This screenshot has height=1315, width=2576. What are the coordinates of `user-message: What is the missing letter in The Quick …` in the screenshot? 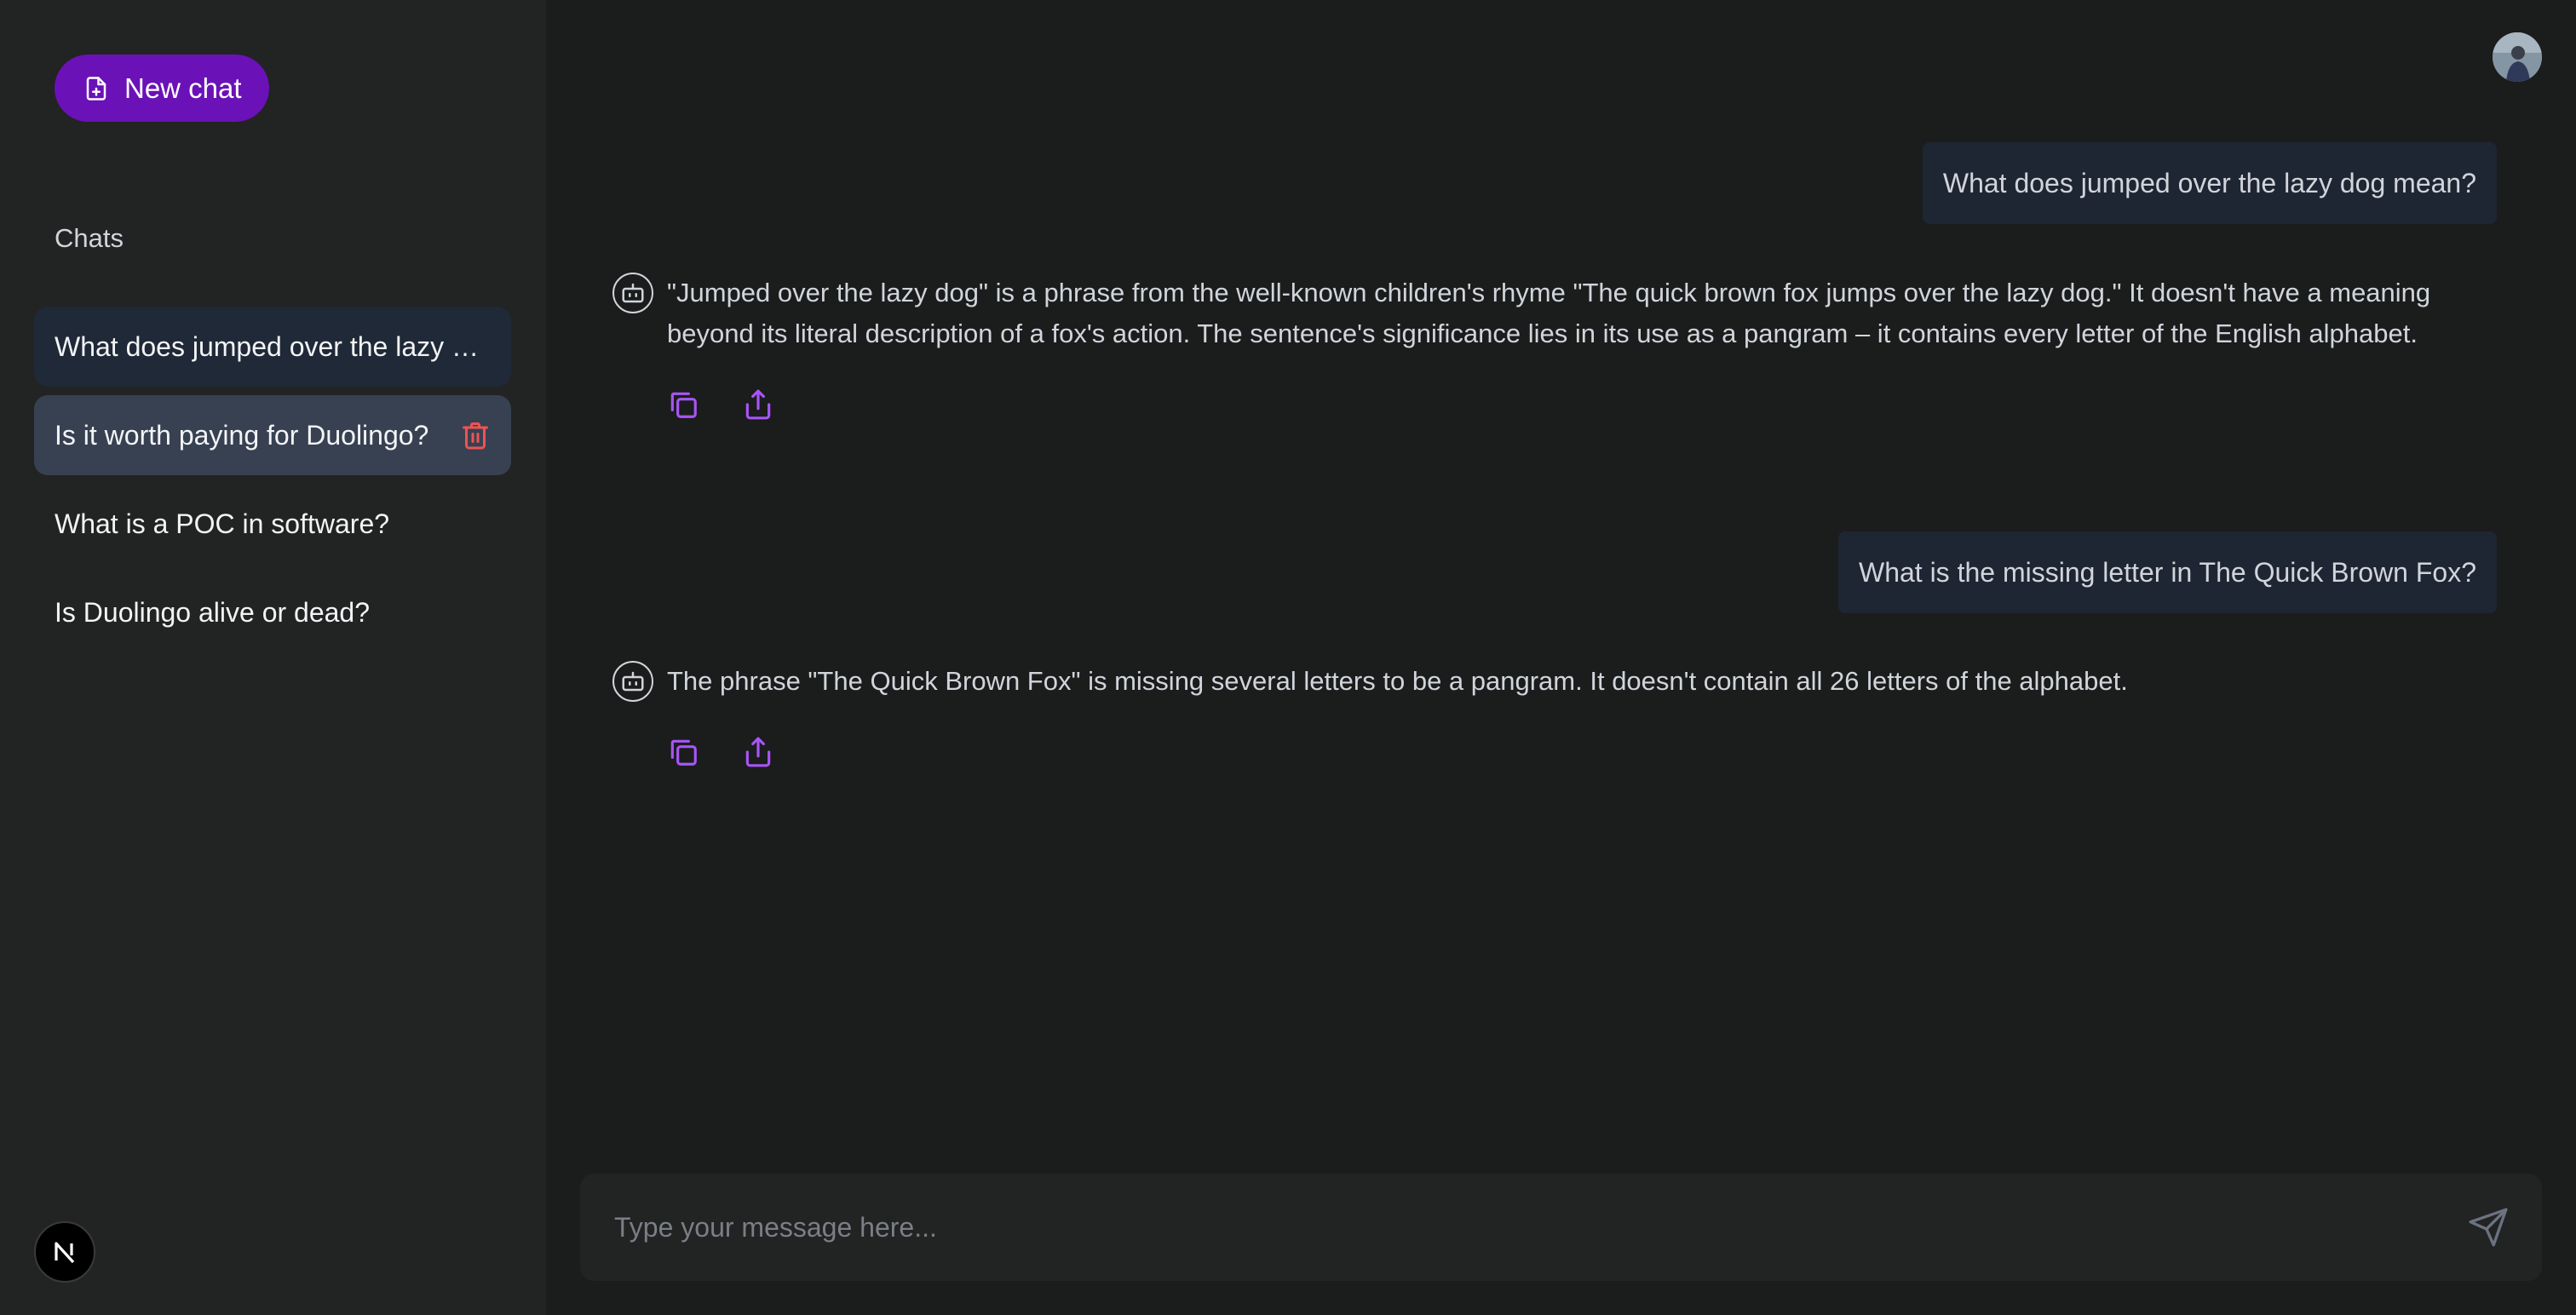 It's located at (2167, 572).